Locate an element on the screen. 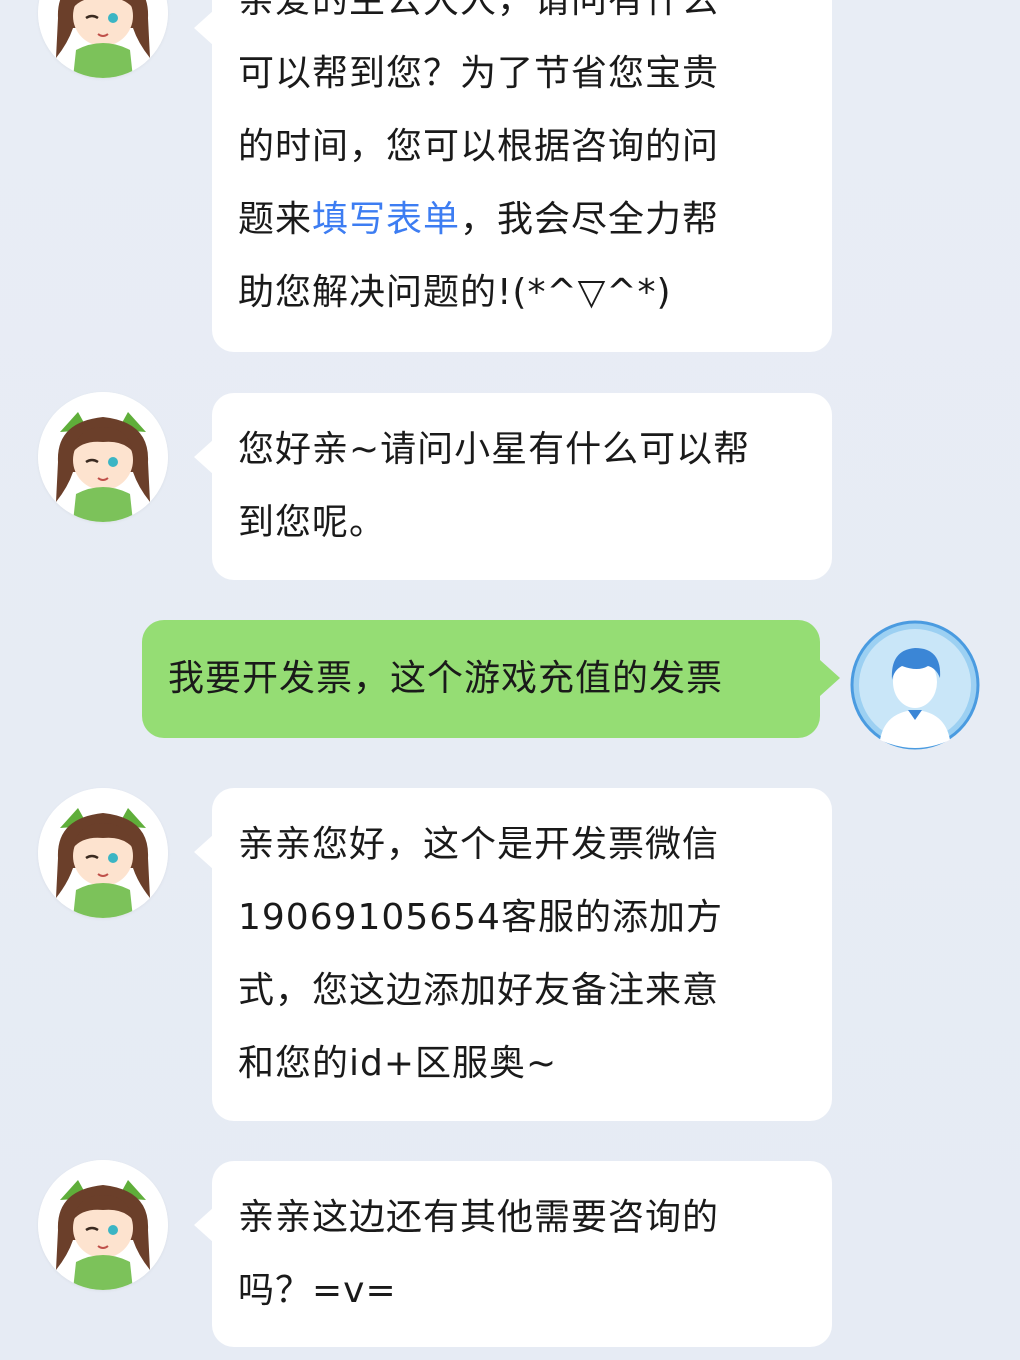  message-line: 您好亲~请问小星有什么可以帮 is located at coordinates (494, 449).